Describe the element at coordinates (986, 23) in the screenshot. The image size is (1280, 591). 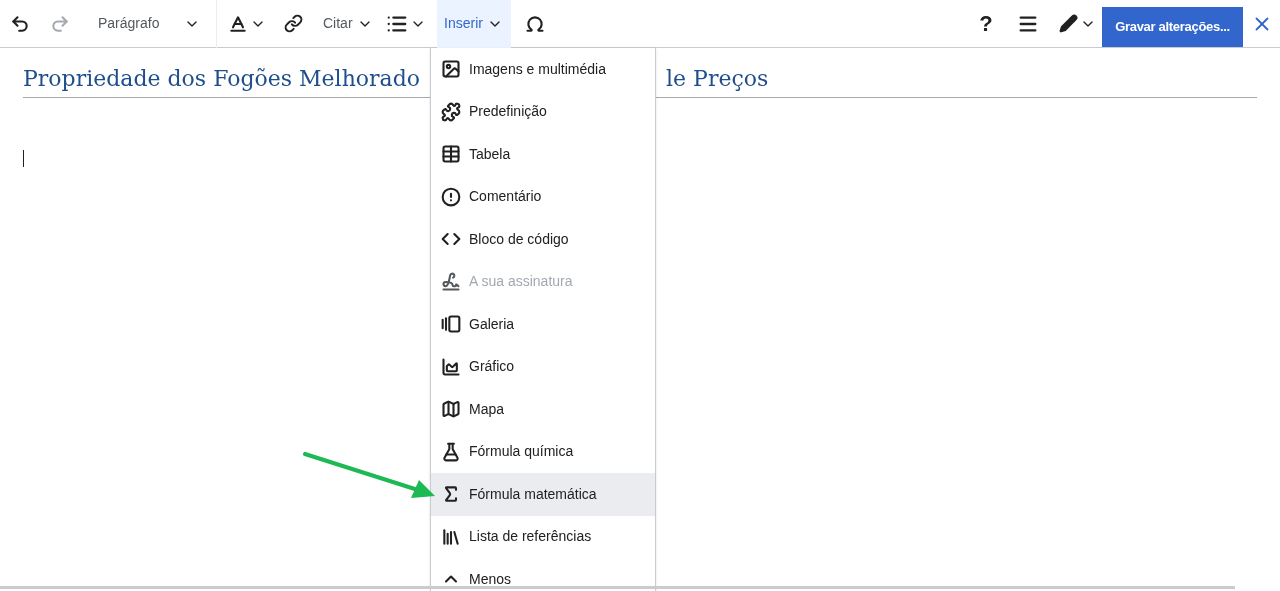
I see `help-button: ?` at that location.